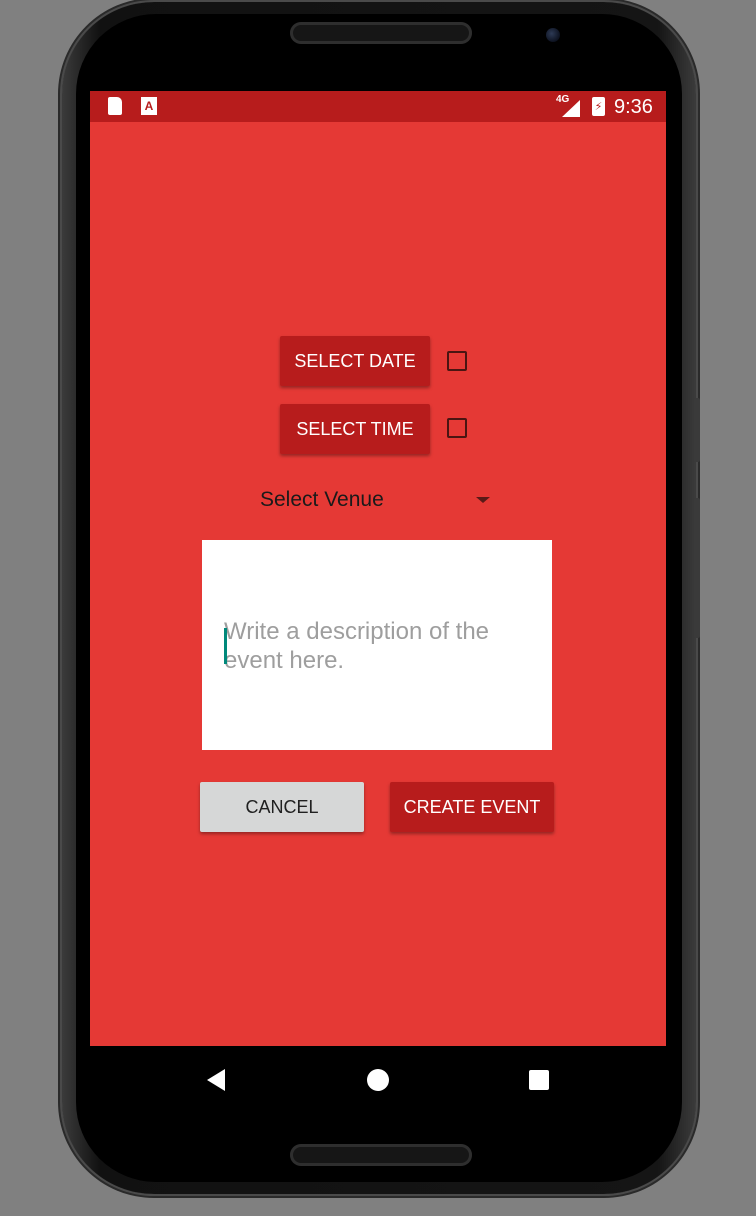 This screenshot has width=756, height=1216. I want to click on battery-charging-icon: ⚡, so click(598, 106).